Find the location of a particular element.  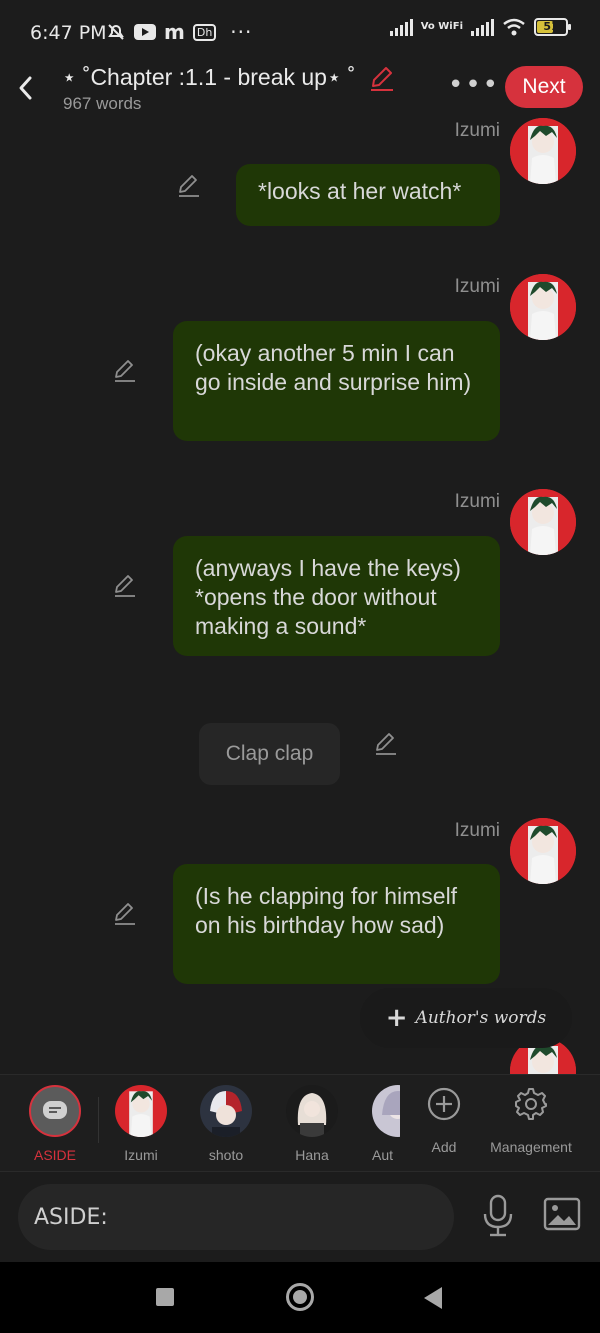

edit-title-button is located at coordinates (382, 80).